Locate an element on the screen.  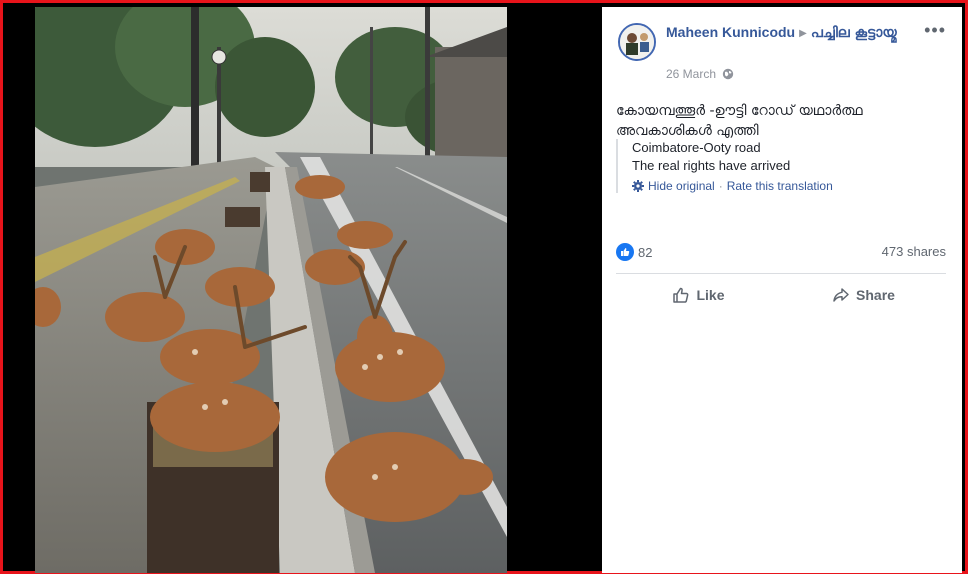
like-reaction-icon is located at coordinates (625, 252).